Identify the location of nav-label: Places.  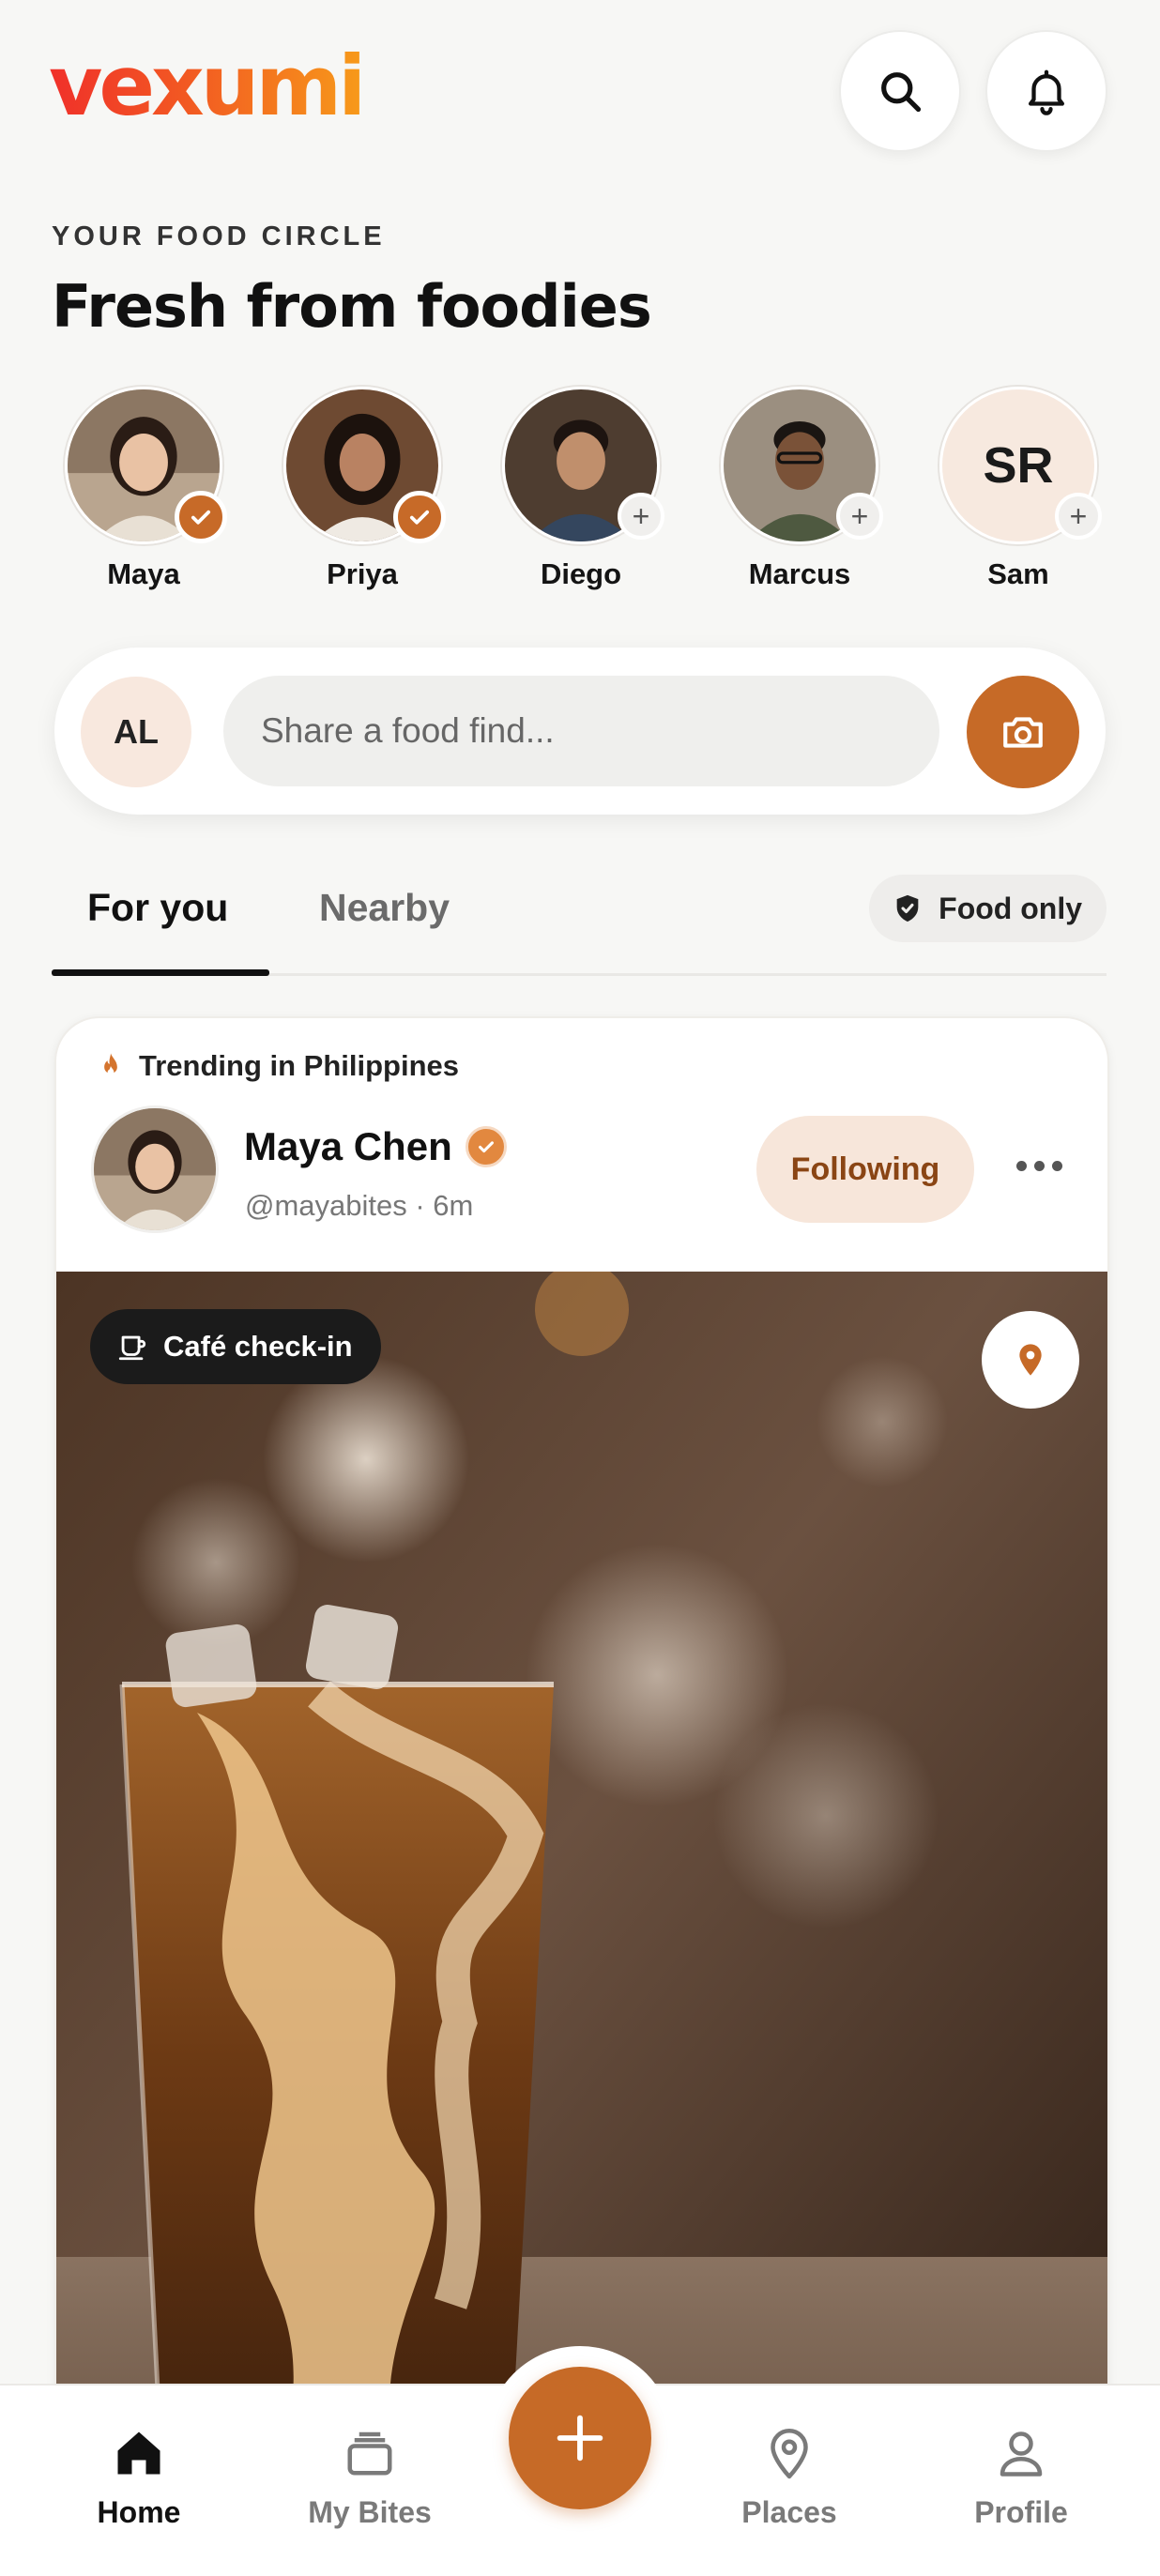
(789, 2512).